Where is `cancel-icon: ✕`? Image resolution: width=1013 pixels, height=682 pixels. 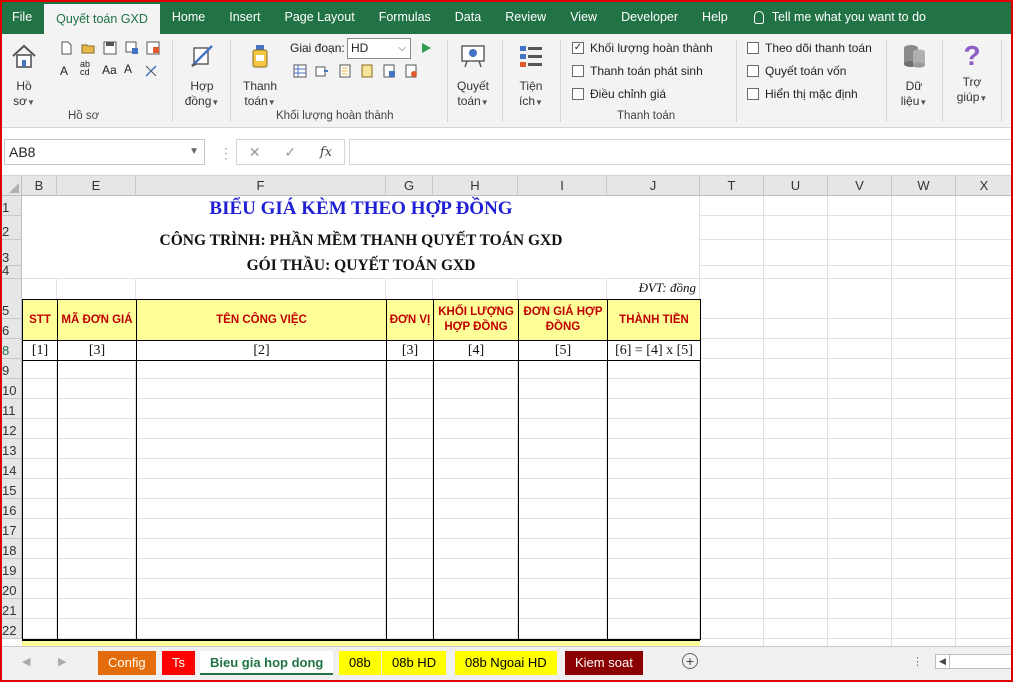 cancel-icon: ✕ is located at coordinates (255, 152).